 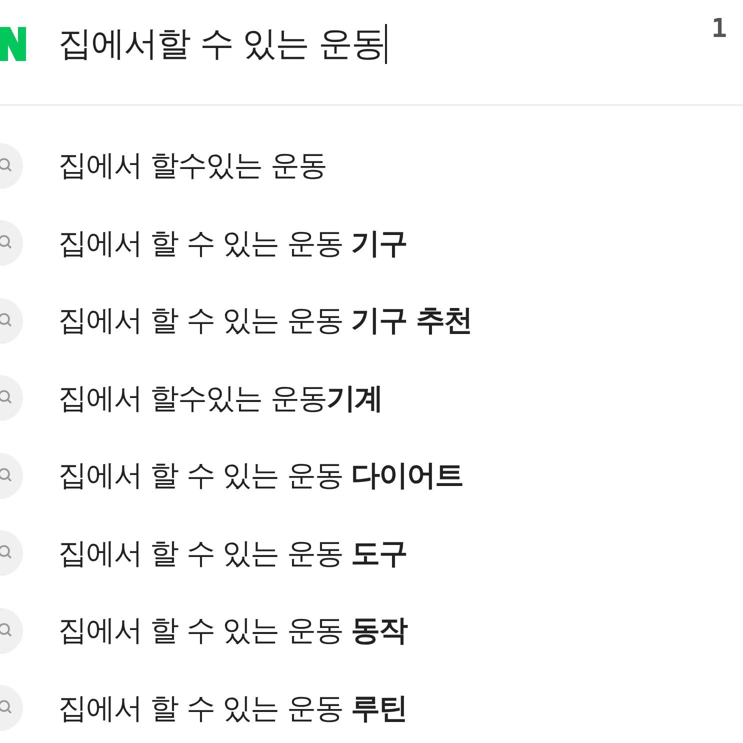 I want to click on logo-icon, so click(x=13, y=44).